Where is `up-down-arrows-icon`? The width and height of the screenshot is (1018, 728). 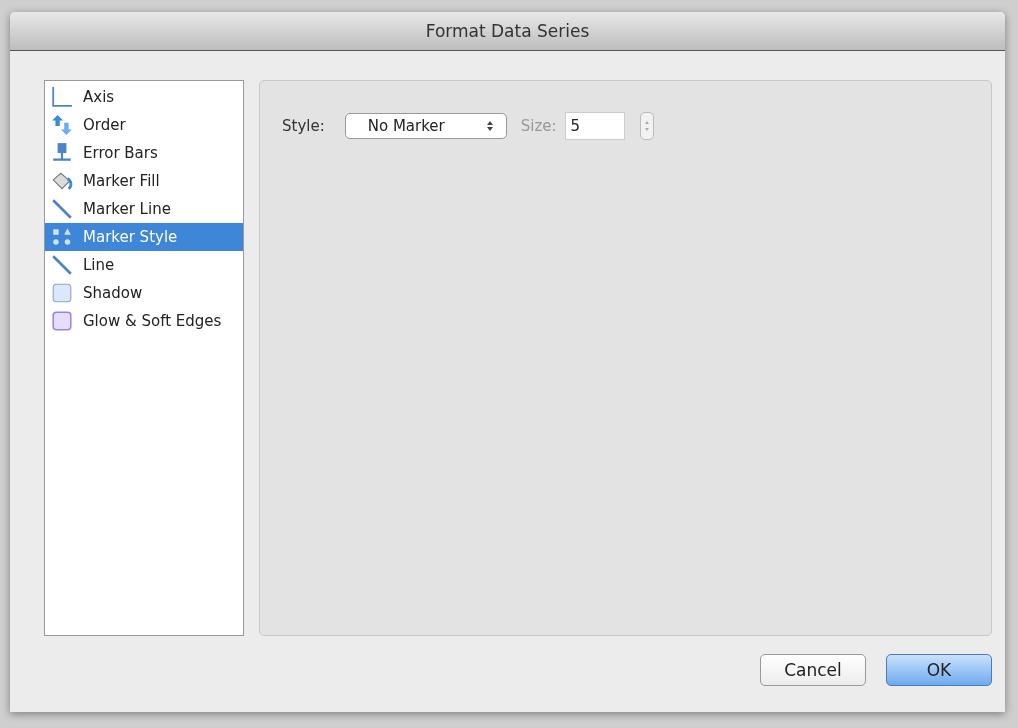 up-down-arrows-icon is located at coordinates (489, 126).